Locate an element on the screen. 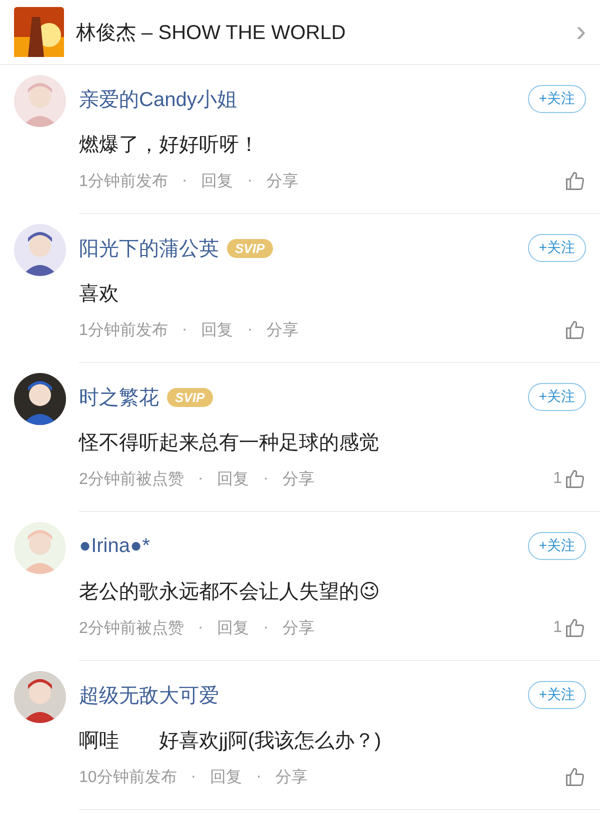 Image resolution: width=600 pixels, height=814 pixels. user-name: 阳光下的蒲公英 is located at coordinates (149, 248).